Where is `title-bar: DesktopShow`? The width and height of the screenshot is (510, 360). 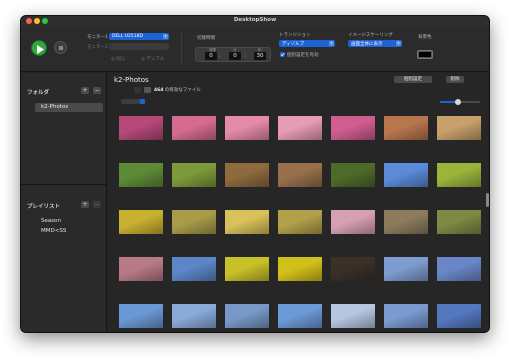
title-bar: DesktopShow is located at coordinates (255, 21).